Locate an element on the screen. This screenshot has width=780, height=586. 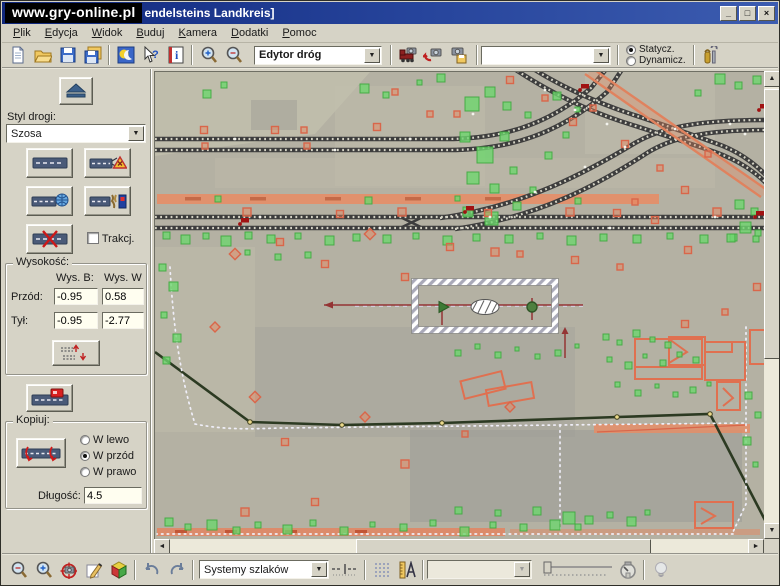
camera-train-button is located at coordinates (407, 55).